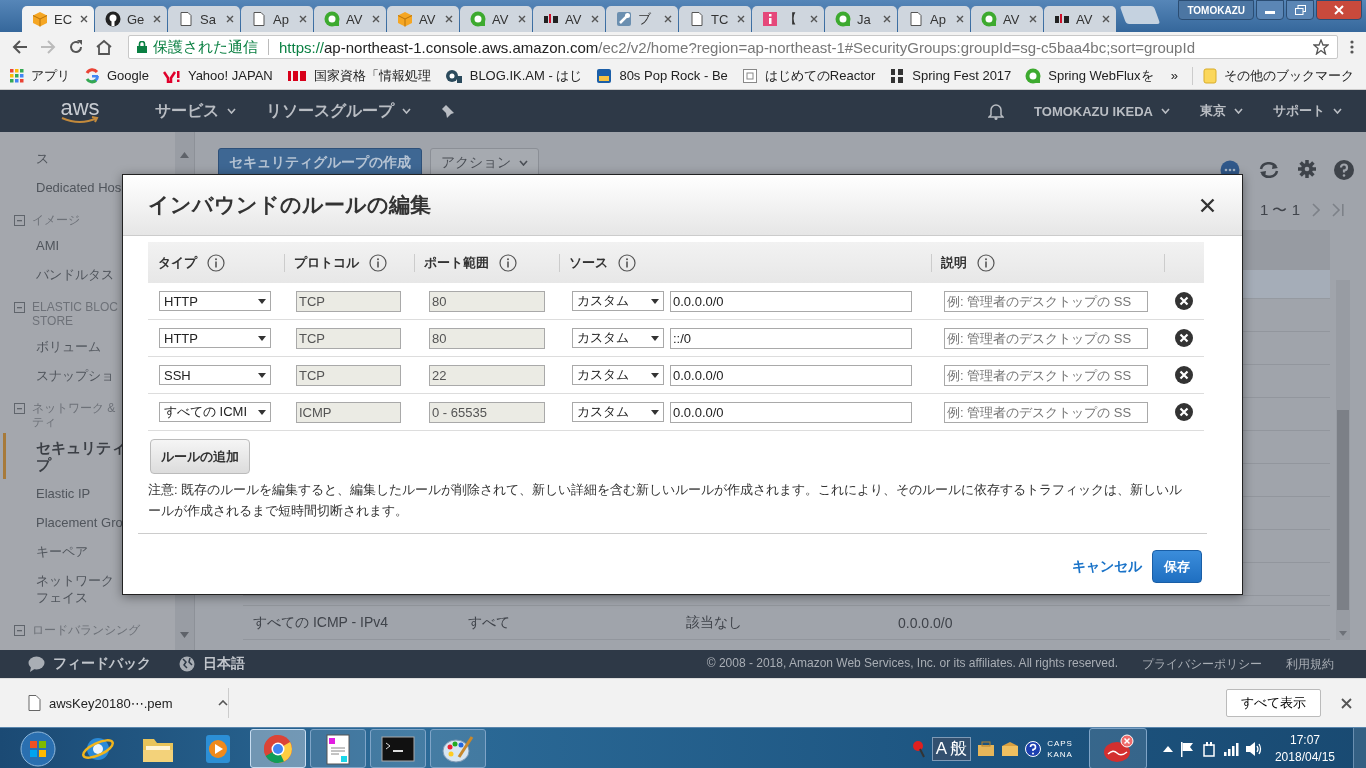 This screenshot has height=768, width=1366. What do you see at coordinates (215, 375) in the screenshot?
I see `type-select: SSH` at bounding box center [215, 375].